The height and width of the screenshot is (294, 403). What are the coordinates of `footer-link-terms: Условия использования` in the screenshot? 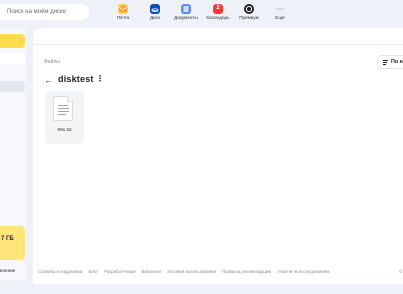 It's located at (191, 271).